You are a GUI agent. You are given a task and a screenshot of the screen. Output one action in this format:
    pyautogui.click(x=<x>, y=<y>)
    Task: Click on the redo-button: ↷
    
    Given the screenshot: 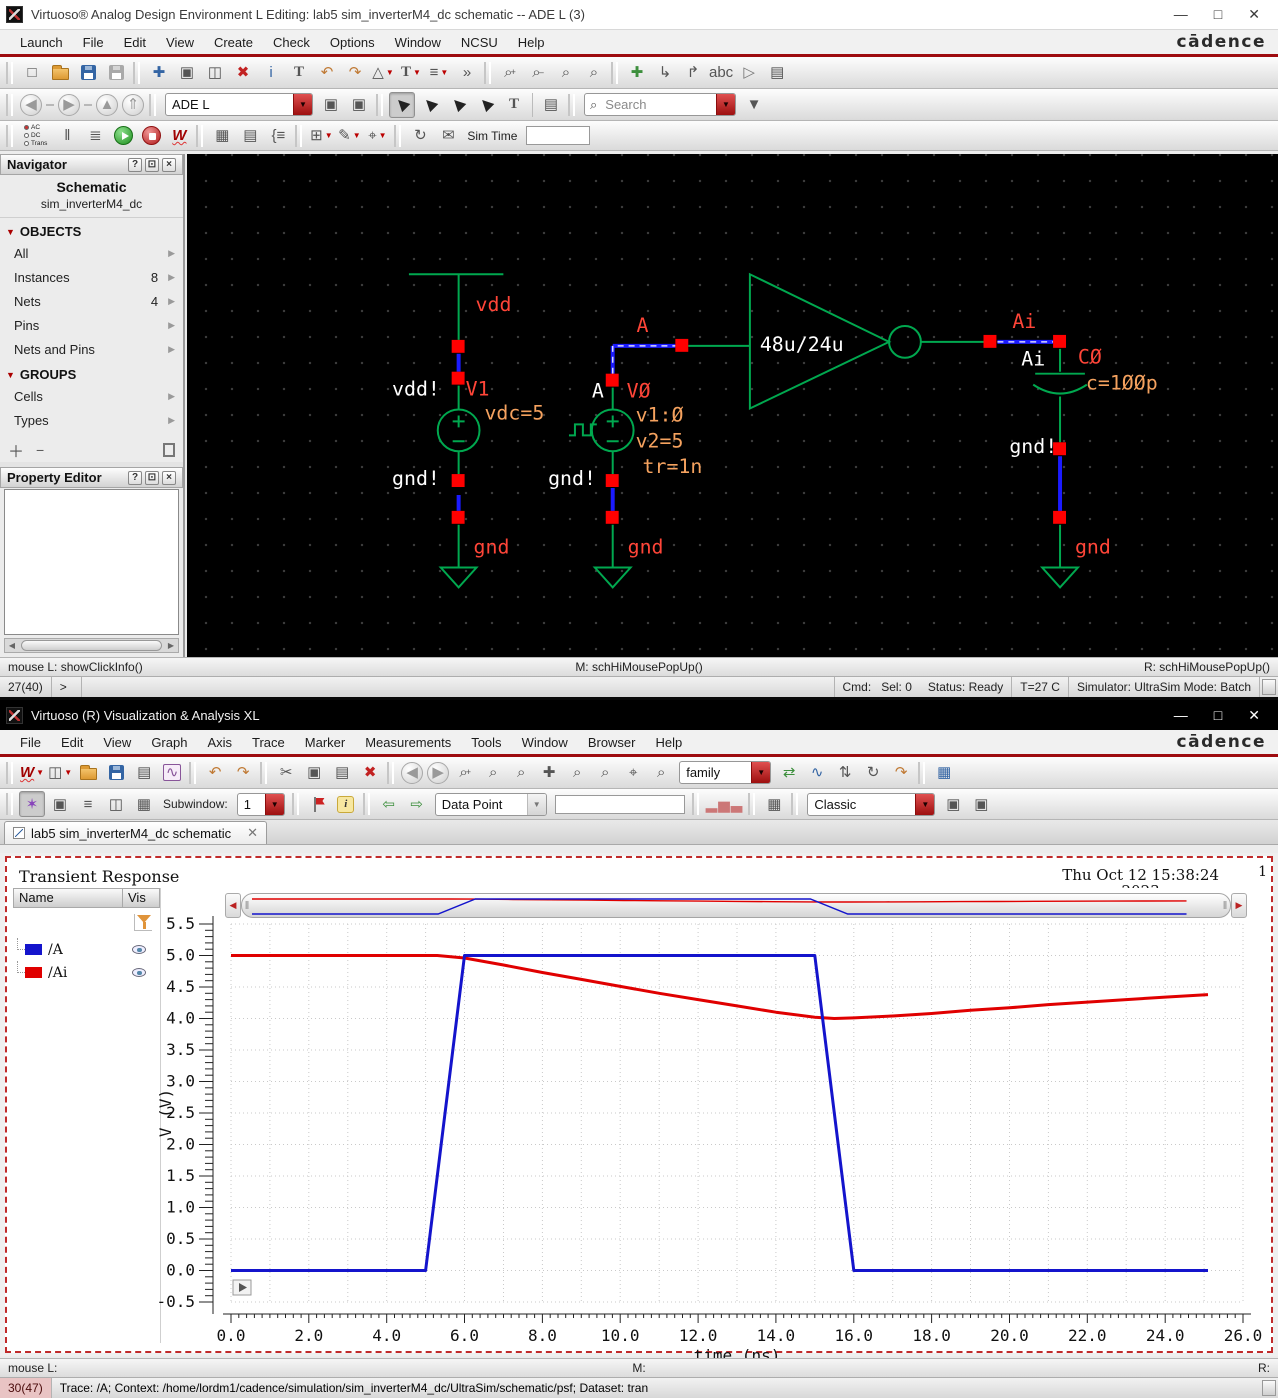 What is the action you would take?
    pyautogui.click(x=355, y=73)
    